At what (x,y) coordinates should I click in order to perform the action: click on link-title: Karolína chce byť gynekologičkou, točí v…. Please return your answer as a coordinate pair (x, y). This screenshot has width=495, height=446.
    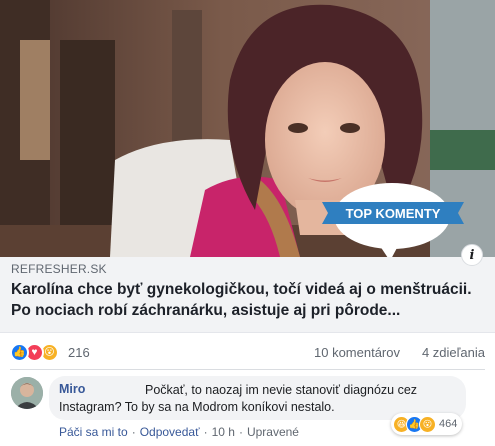
    Looking at the image, I should click on (250, 300).